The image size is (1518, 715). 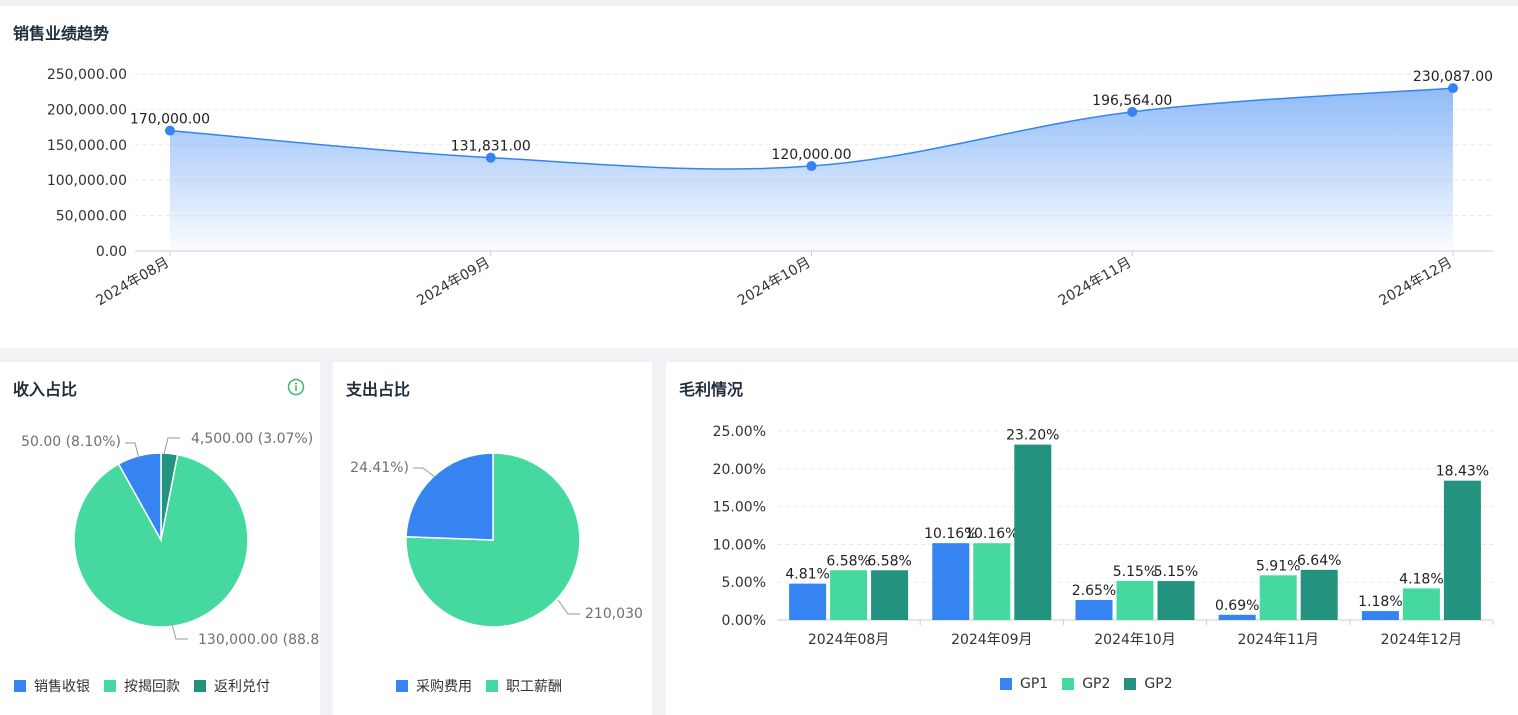 What do you see at coordinates (739, 545) in the screenshot?
I see `y-tick-label: 10.00%` at bounding box center [739, 545].